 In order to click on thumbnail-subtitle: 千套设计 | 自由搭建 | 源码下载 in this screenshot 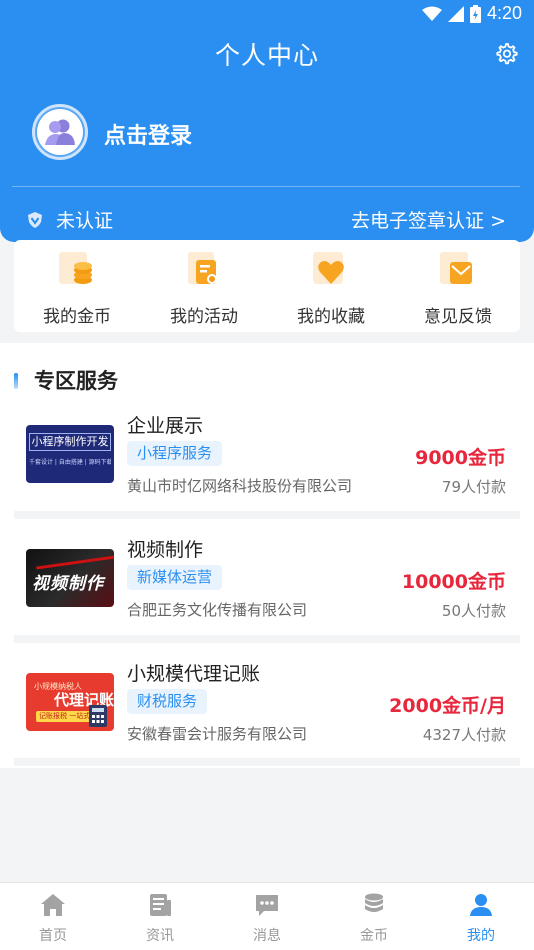, I will do `click(70, 462)`.